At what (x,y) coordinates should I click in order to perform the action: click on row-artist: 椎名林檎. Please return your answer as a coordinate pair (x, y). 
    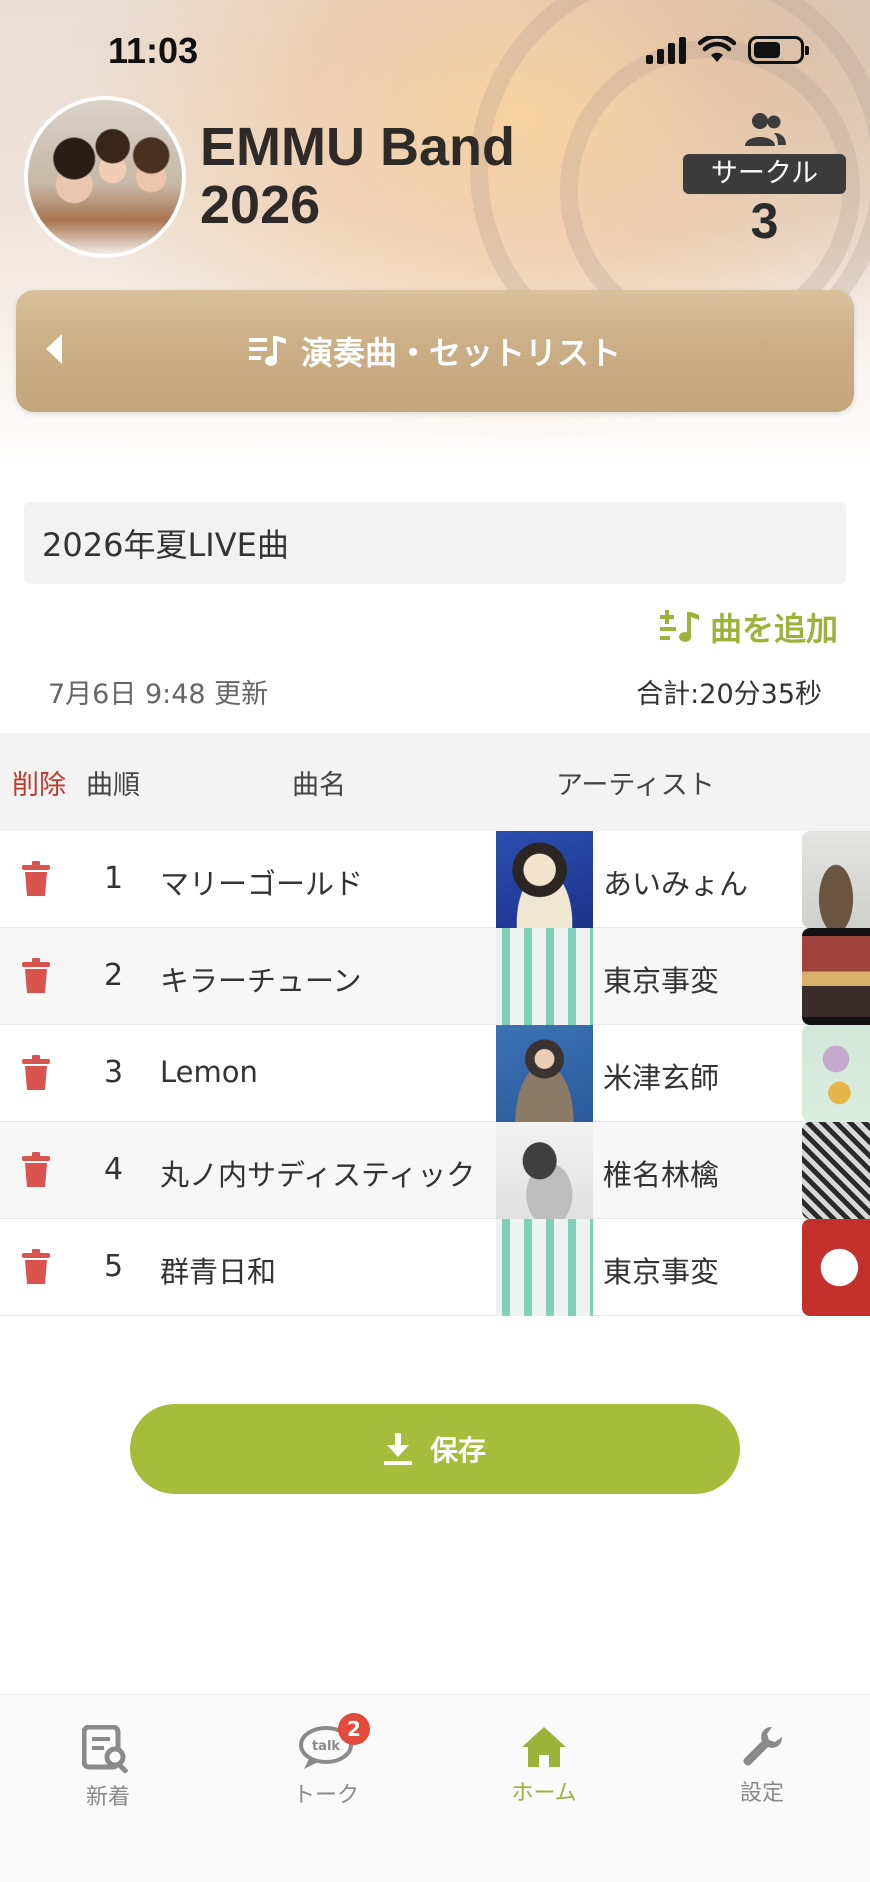
    Looking at the image, I should click on (661, 1175).